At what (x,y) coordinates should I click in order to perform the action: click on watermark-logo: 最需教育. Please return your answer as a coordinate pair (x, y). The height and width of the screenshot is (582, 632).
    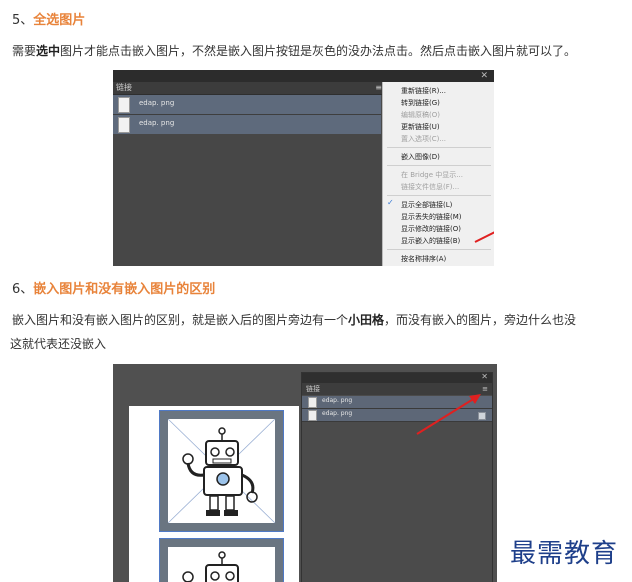
    Looking at the image, I should click on (564, 554).